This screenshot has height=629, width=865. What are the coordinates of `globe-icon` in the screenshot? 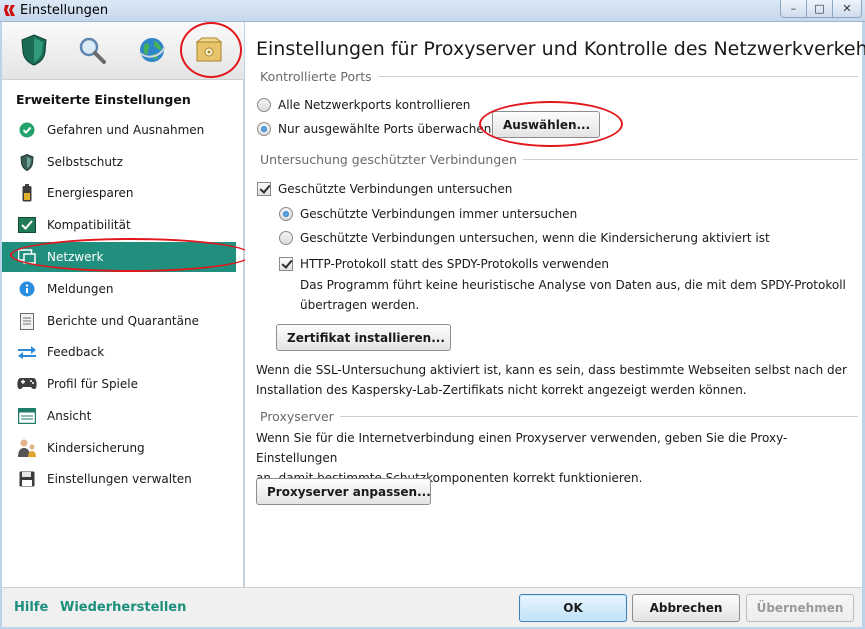 It's located at (152, 50).